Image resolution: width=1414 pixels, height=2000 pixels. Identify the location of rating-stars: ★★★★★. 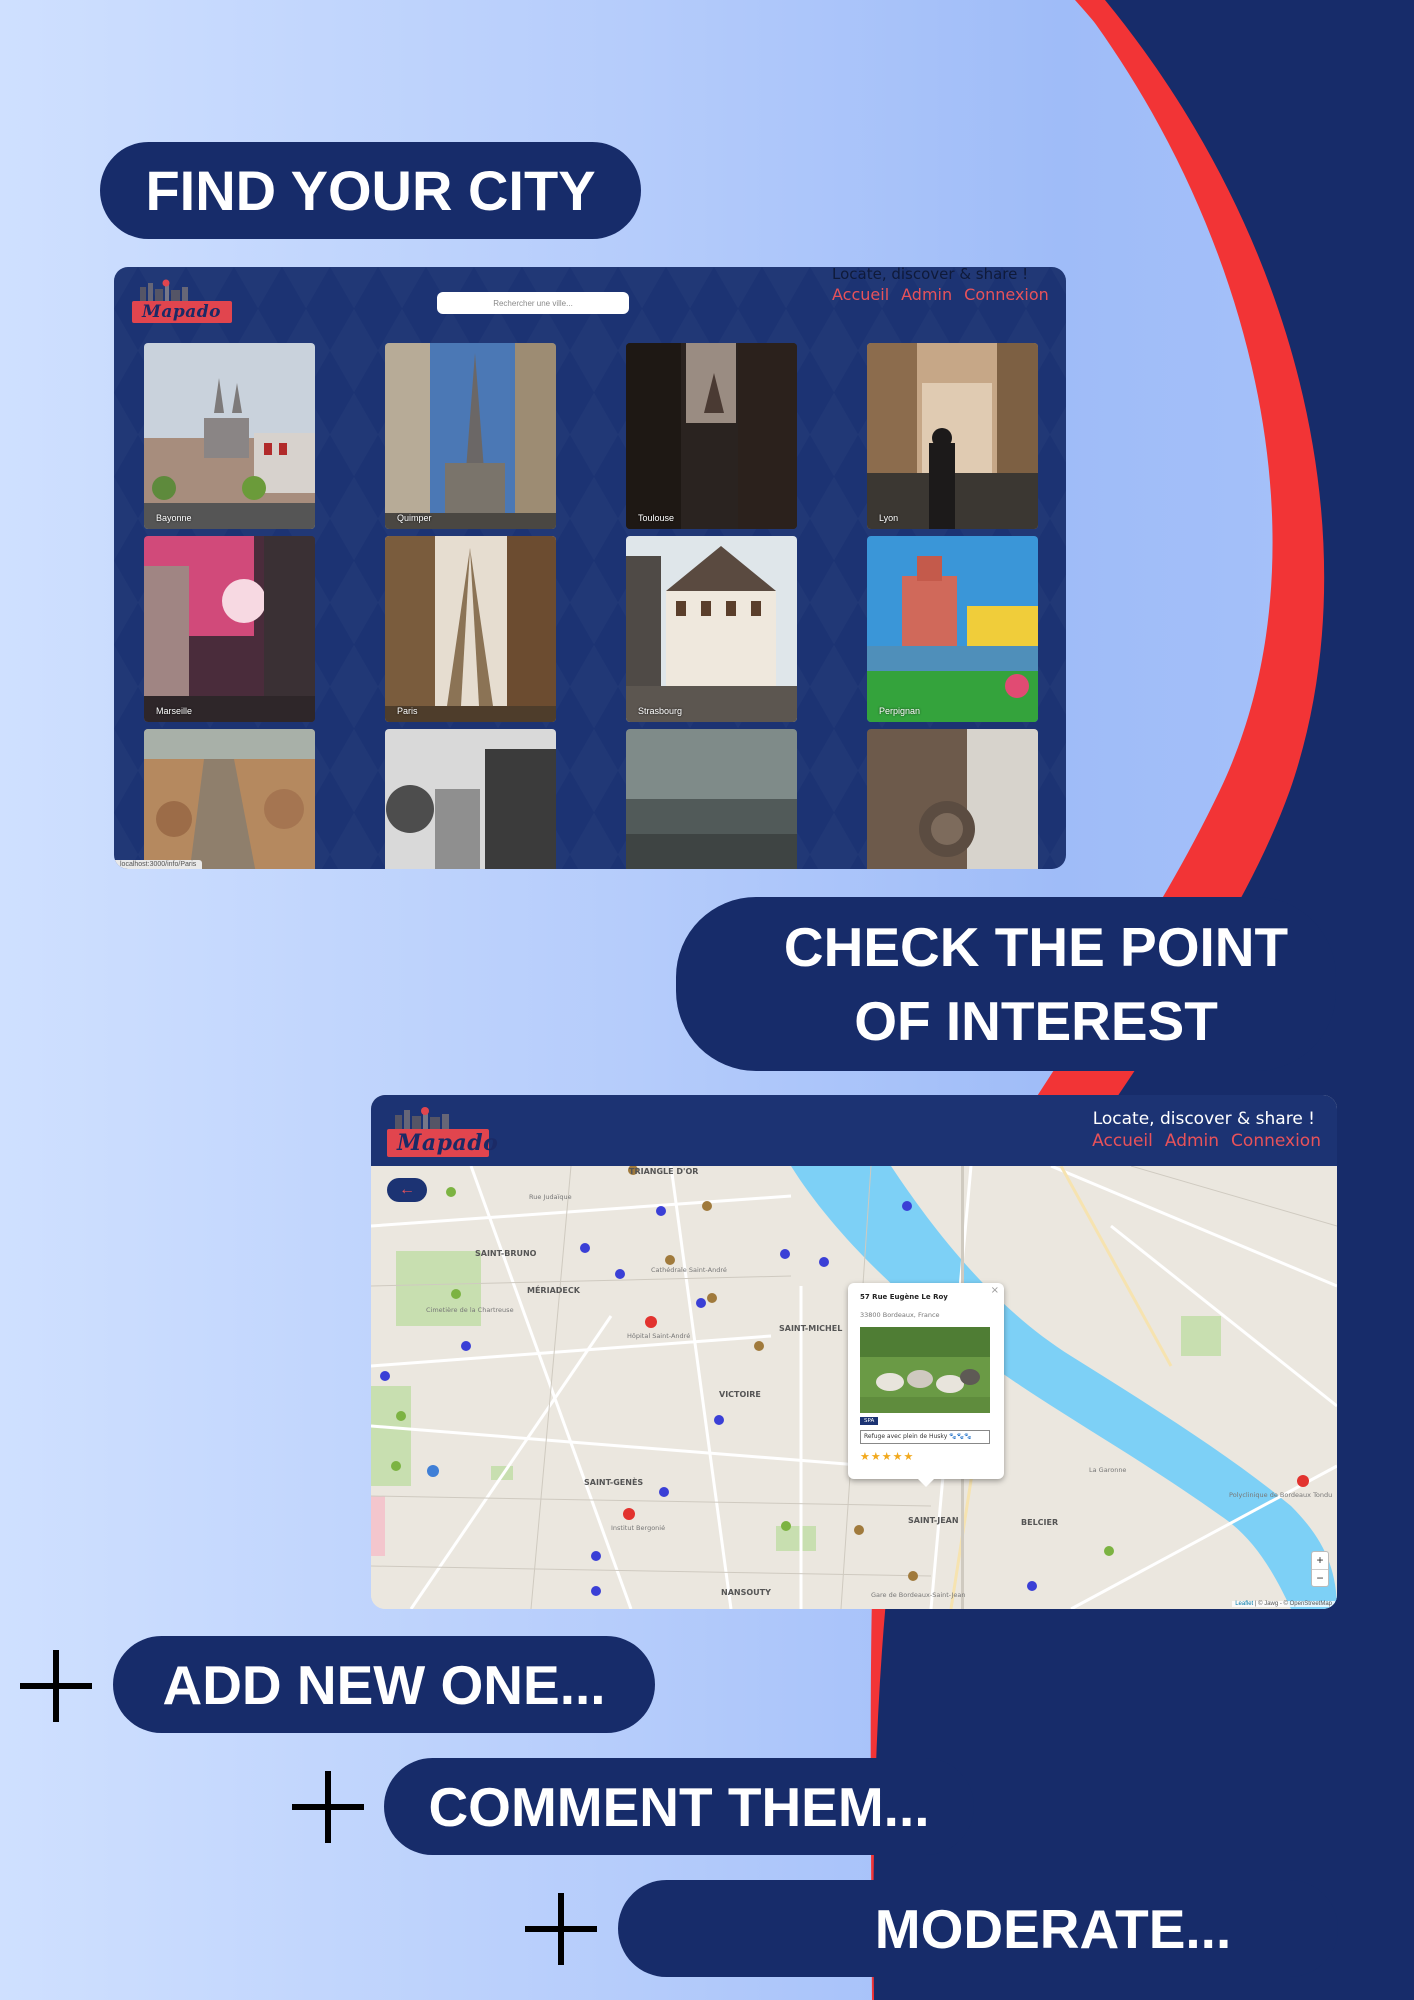
(887, 1456).